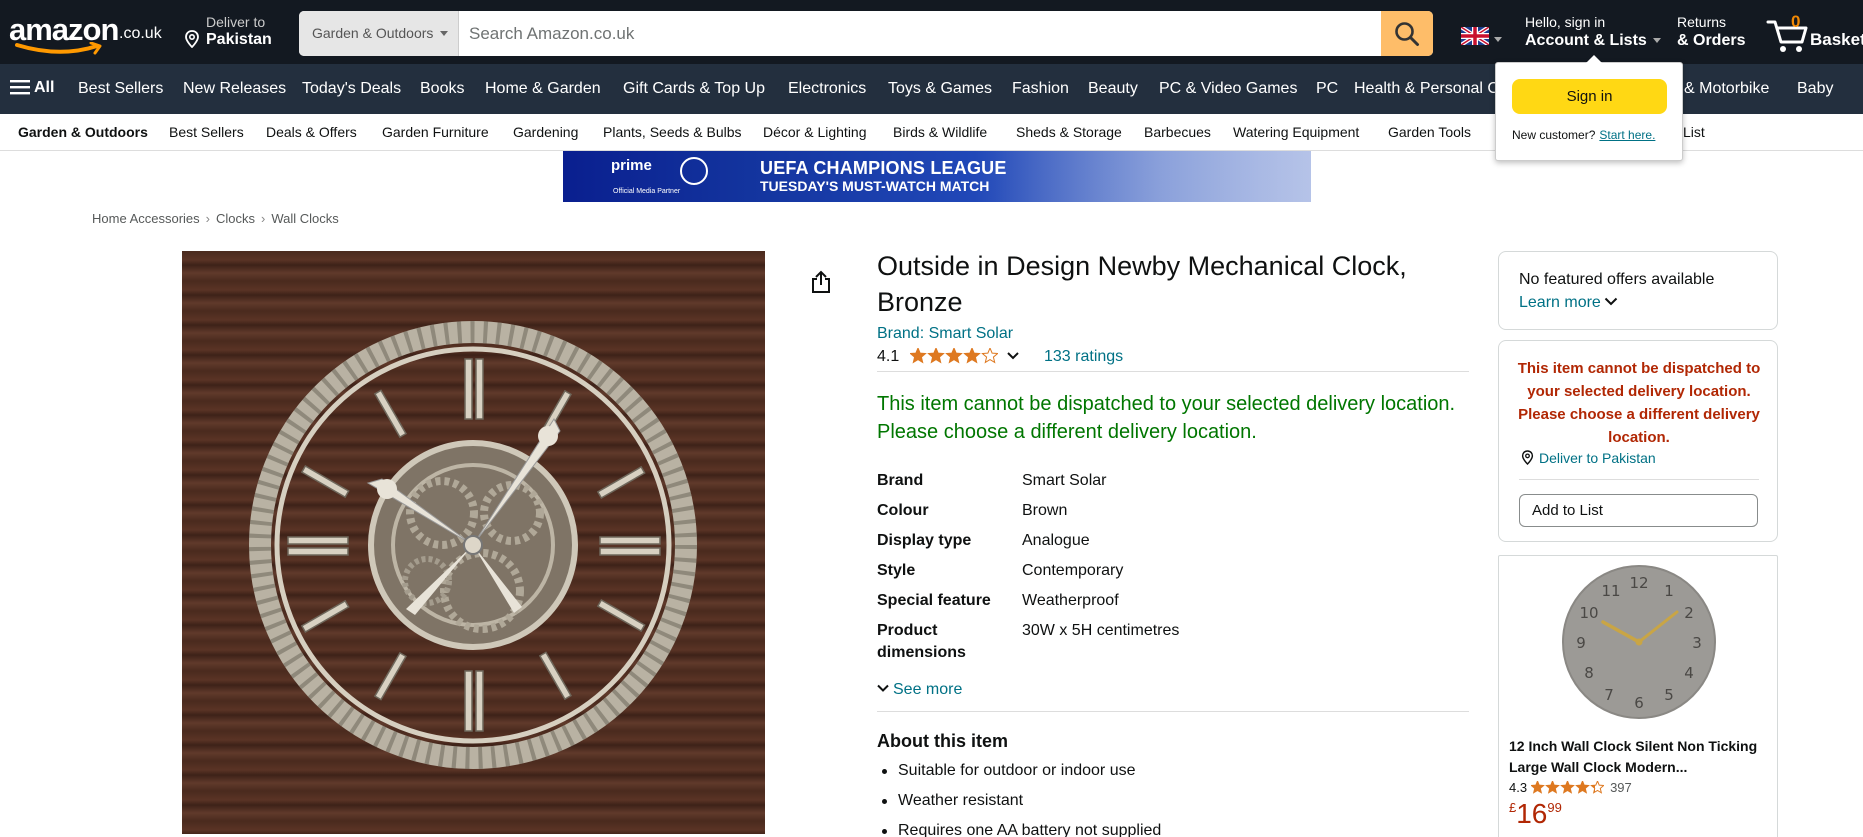 Image resolution: width=1863 pixels, height=837 pixels. I want to click on deliver-to-label: Deliver to Pakistan, so click(1597, 458).